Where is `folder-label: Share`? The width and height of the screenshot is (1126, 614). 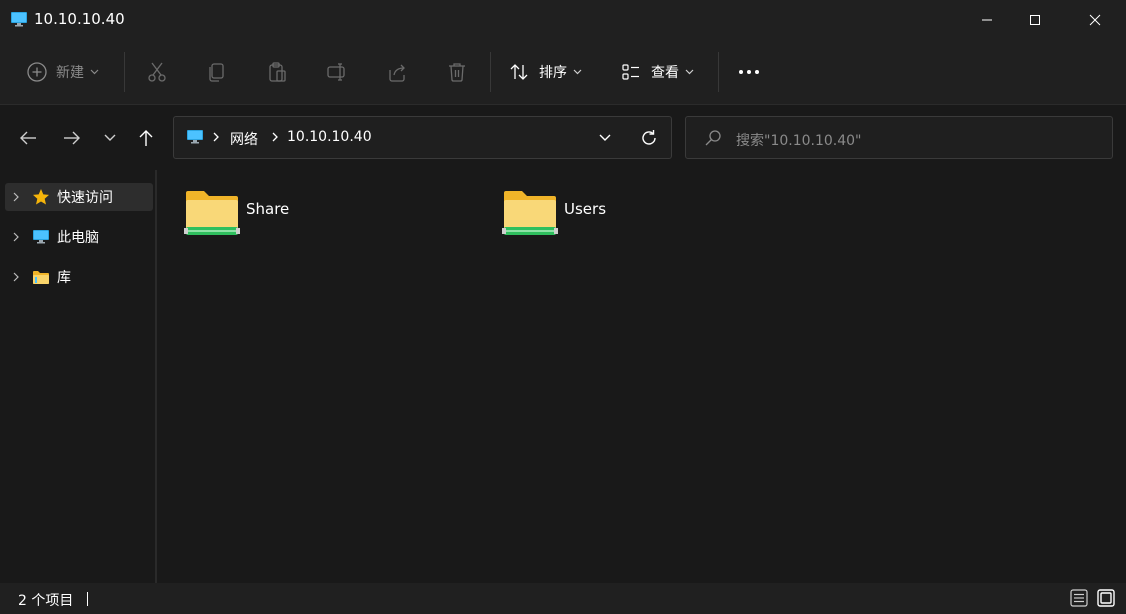
folder-label: Share is located at coordinates (268, 209).